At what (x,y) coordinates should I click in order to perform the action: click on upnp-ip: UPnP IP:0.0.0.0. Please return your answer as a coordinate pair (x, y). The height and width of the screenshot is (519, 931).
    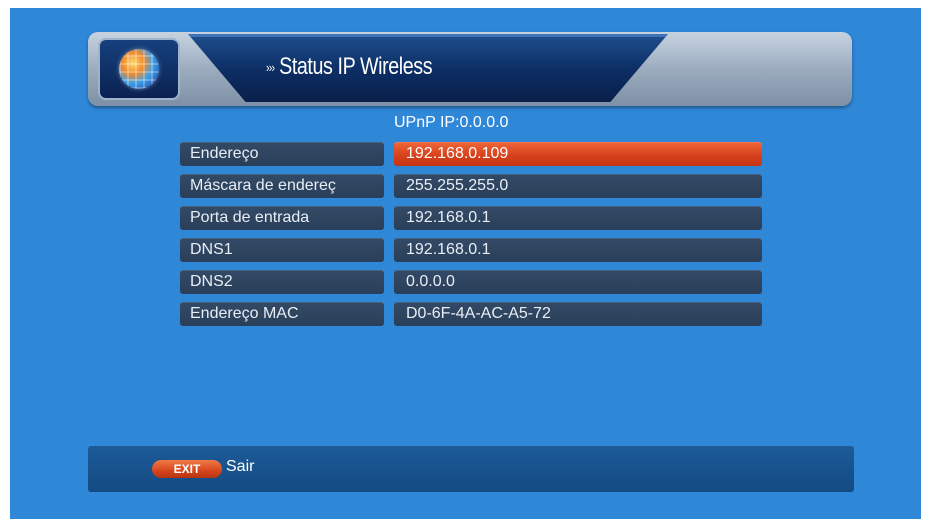
    Looking at the image, I should click on (451, 122).